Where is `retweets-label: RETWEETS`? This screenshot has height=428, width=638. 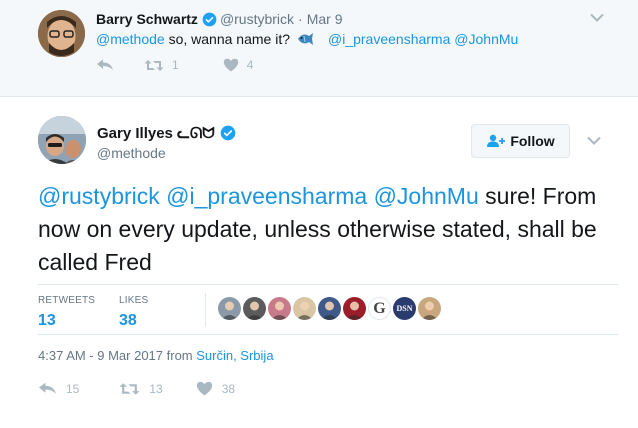
retweets-label: RETWEETS is located at coordinates (67, 300).